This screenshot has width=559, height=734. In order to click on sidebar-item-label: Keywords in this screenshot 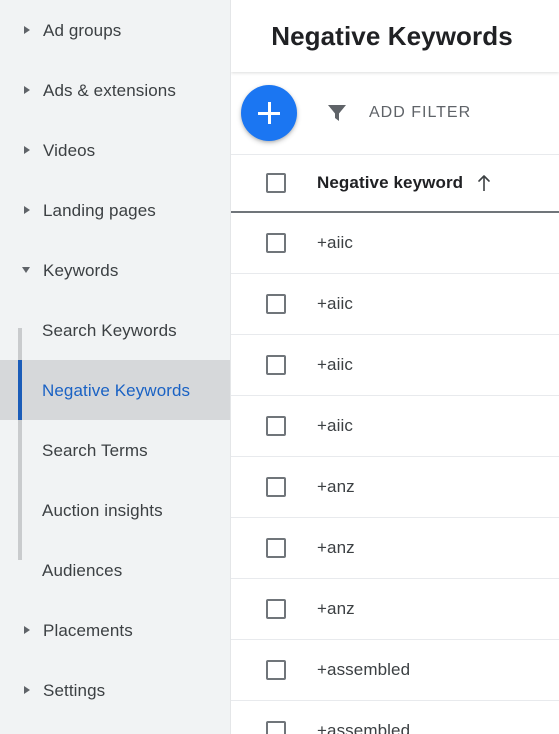, I will do `click(81, 270)`.